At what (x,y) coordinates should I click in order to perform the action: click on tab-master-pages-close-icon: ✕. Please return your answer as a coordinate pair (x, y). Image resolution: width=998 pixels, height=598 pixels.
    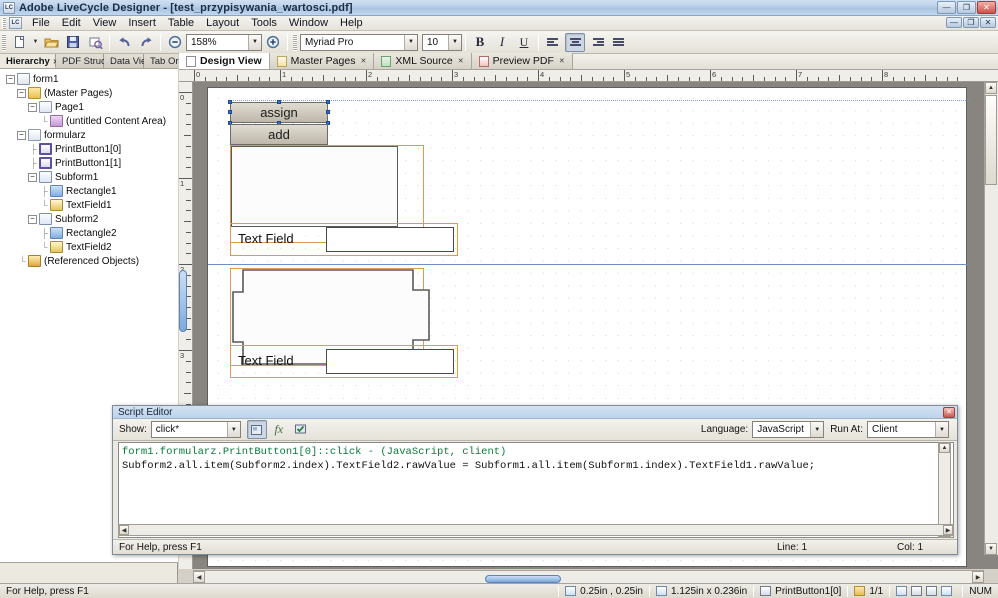
    Looking at the image, I should click on (363, 61).